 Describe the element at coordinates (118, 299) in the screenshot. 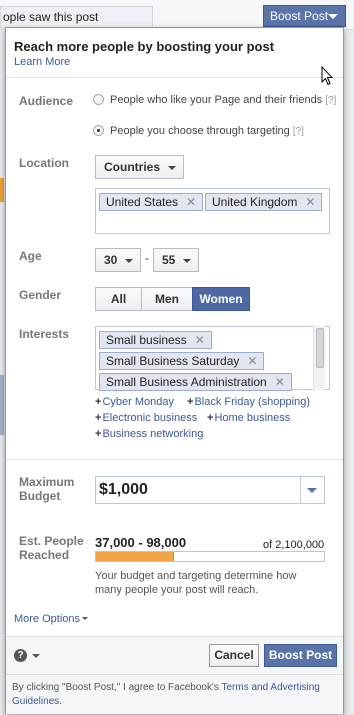

I see `gender-all-button: All` at that location.